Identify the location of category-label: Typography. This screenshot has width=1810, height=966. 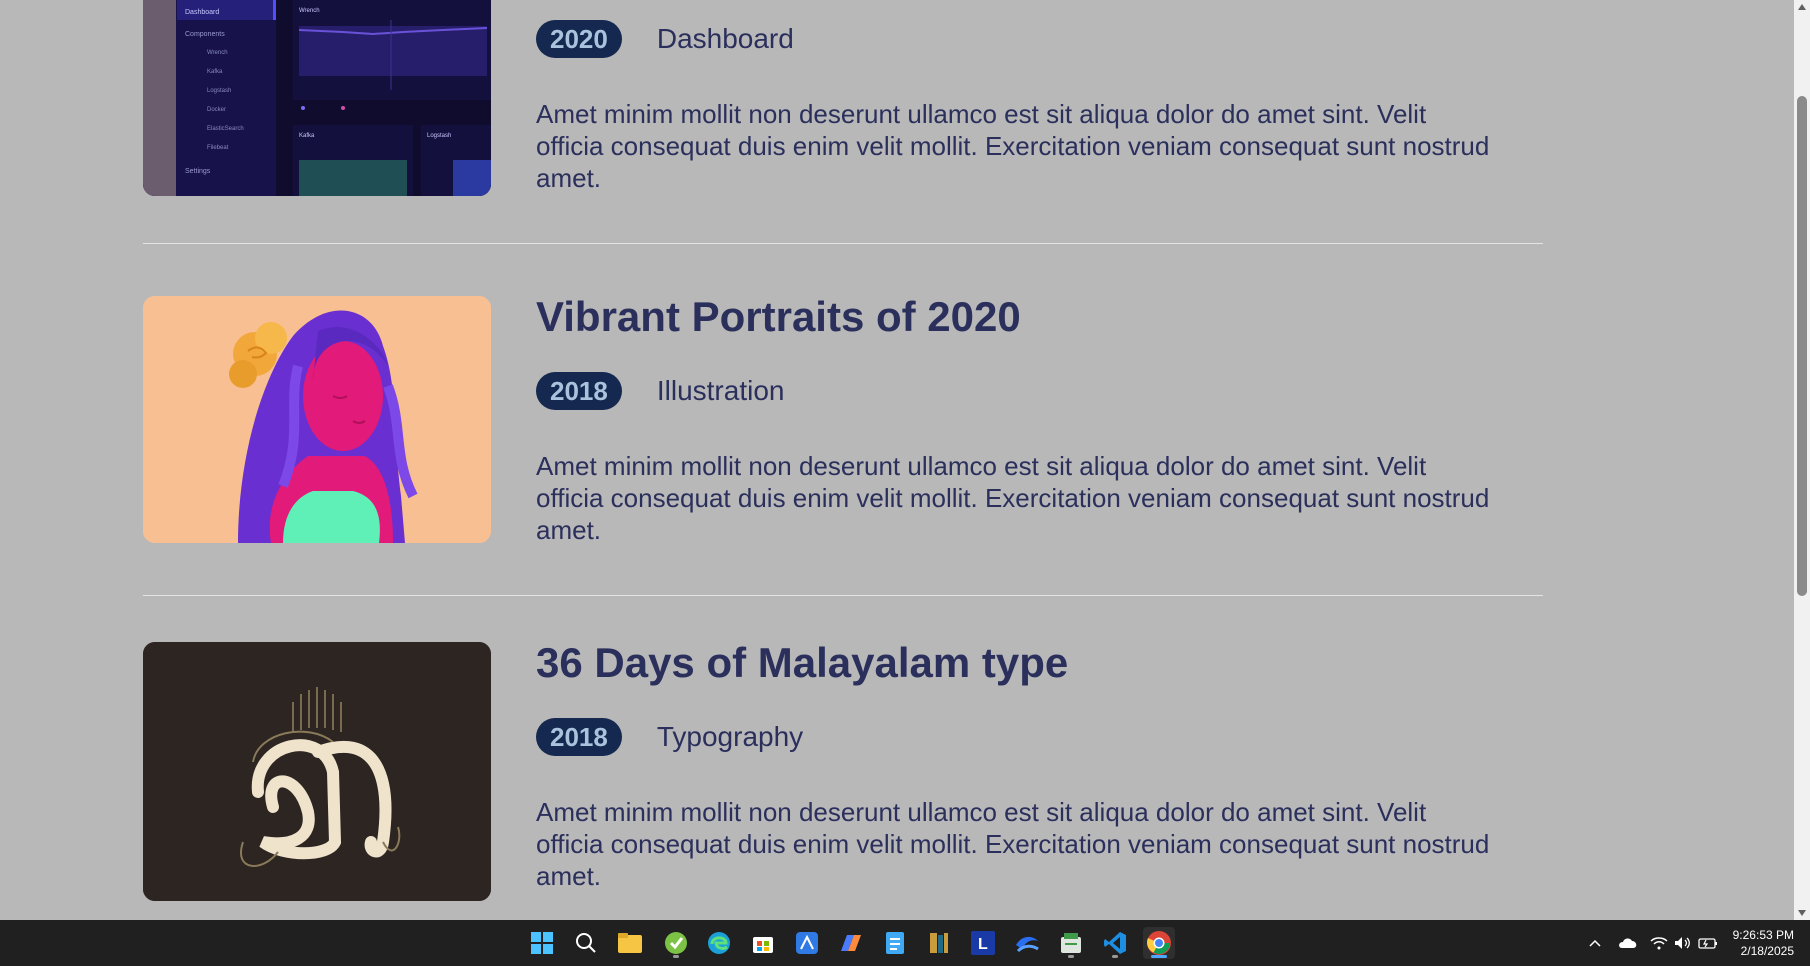
(730, 736).